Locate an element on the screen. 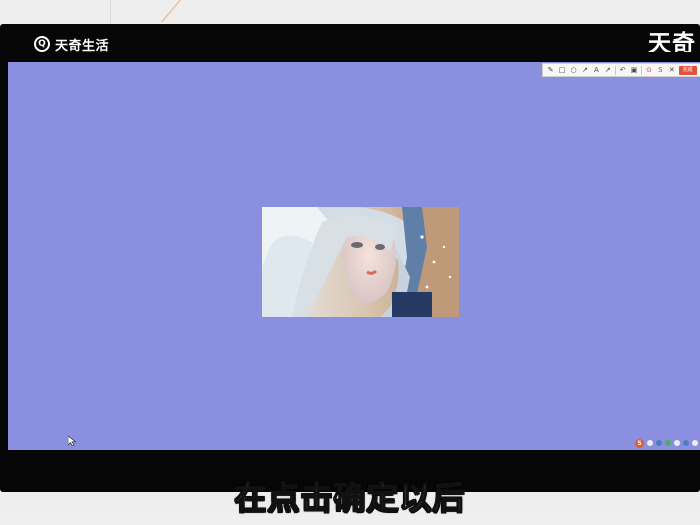 This screenshot has width=700, height=525. desk-paper is located at coordinates (55, 13).